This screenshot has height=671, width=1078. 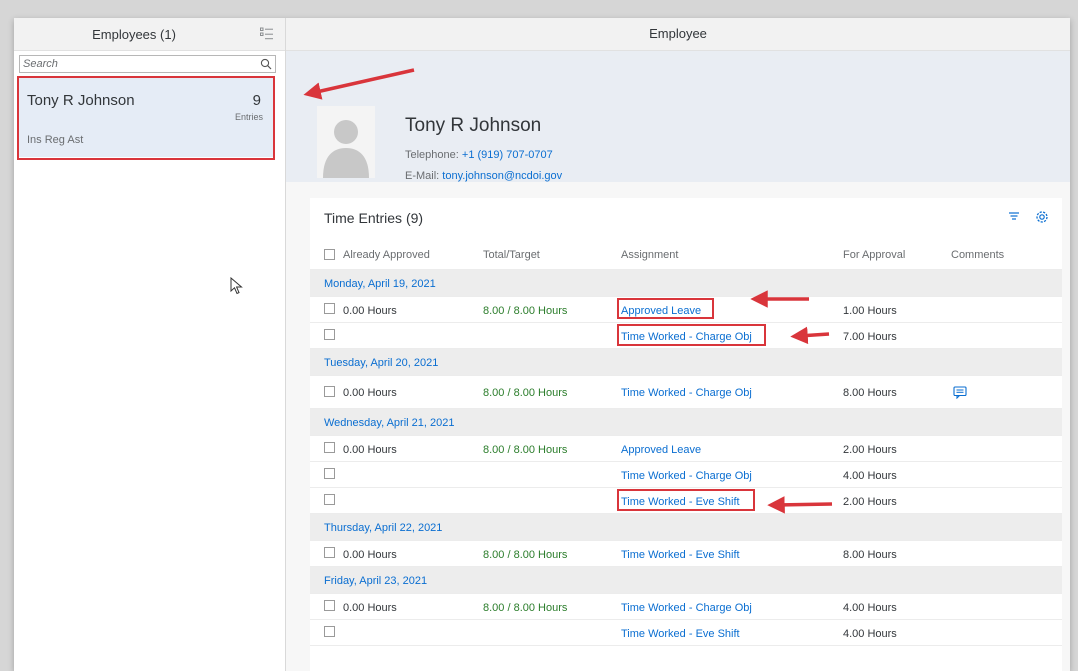 I want to click on comment-icon, so click(x=960, y=392).